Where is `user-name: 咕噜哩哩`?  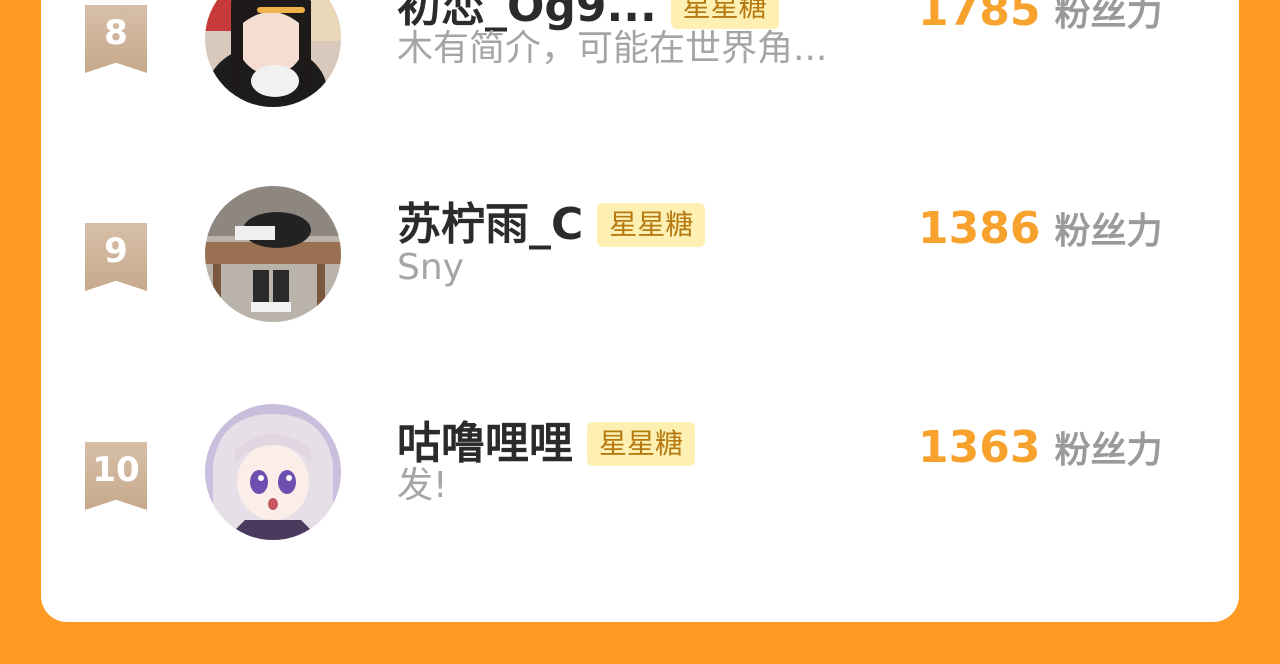 user-name: 咕噜哩哩 is located at coordinates (485, 444).